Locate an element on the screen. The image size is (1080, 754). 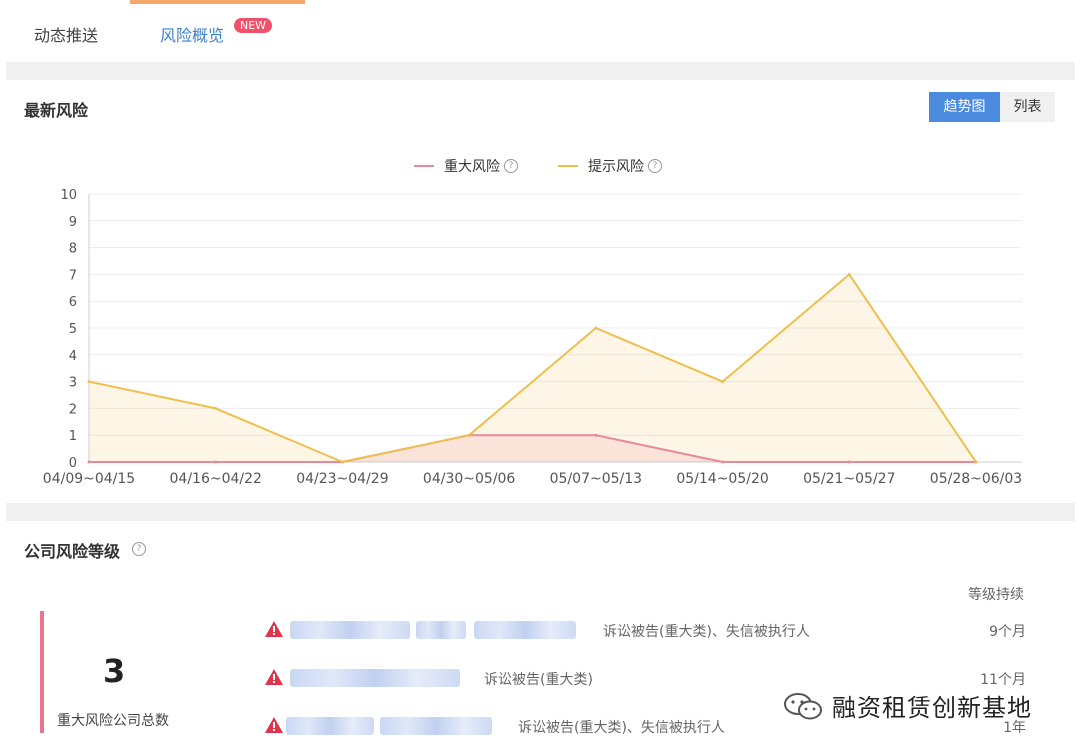
x-tick-label: 05/07~05/13 is located at coordinates (596, 479).